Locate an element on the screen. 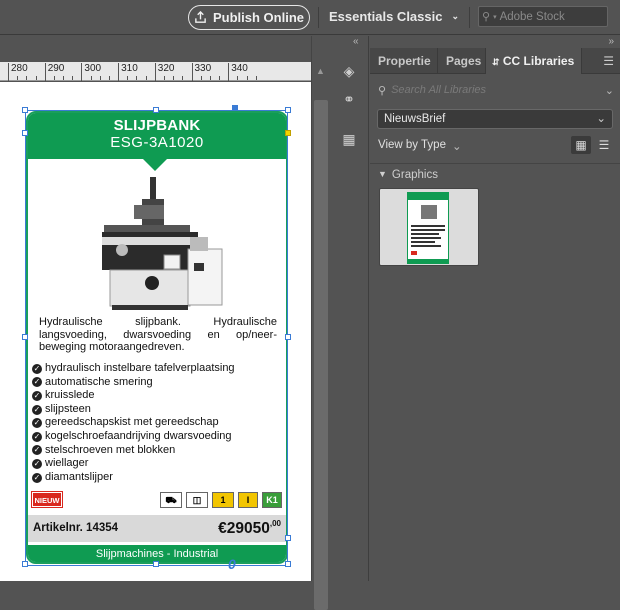 The width and height of the screenshot is (620, 610). adobe-stock-search-input: ⚲ ▾ Adobe Stock is located at coordinates (543, 16).